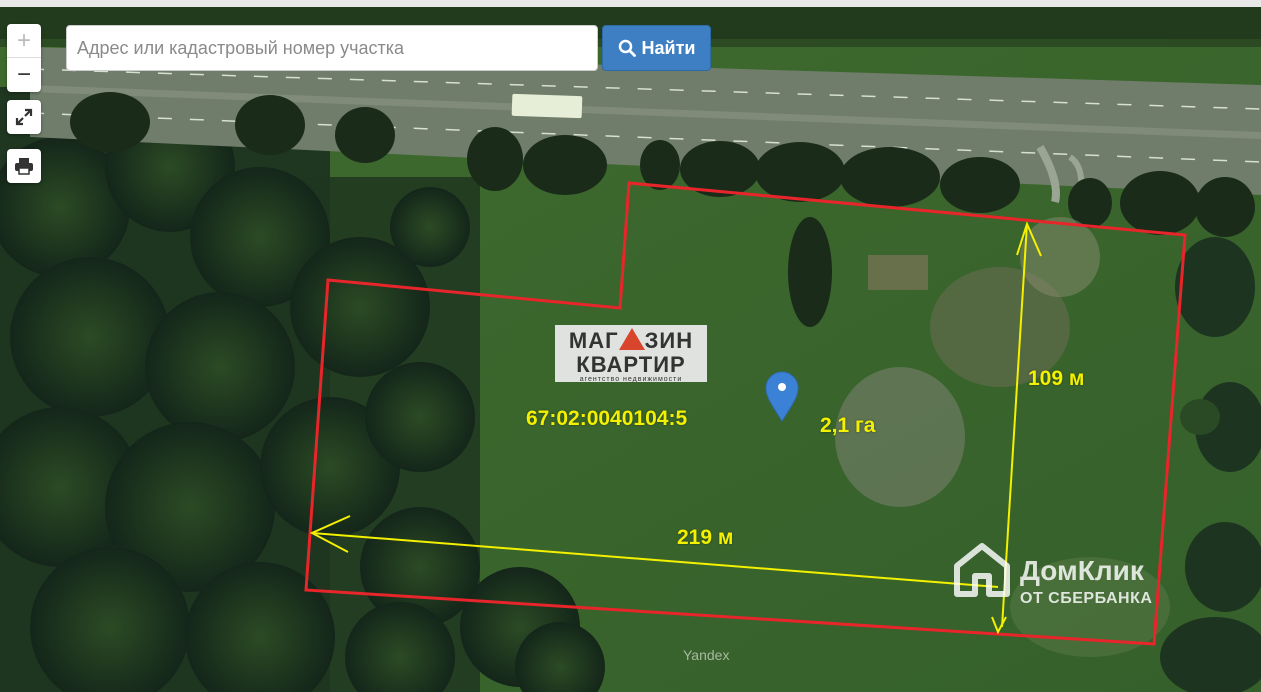 This screenshot has width=1261, height=692. I want to click on search-button-label: Найти, so click(668, 47).